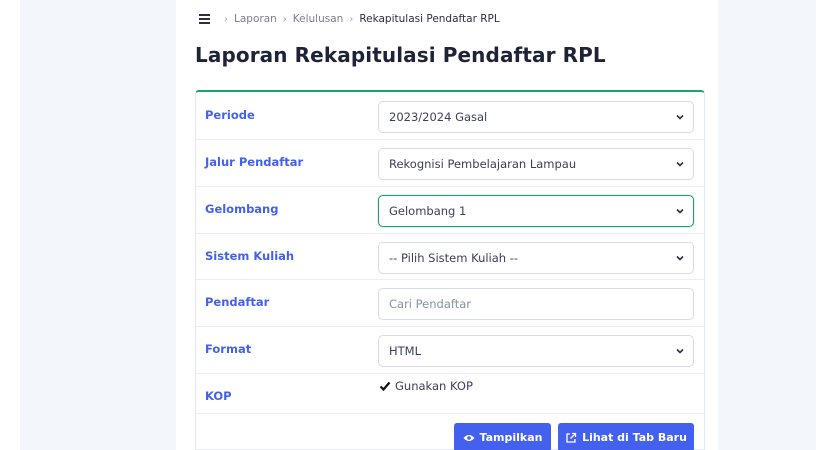  I want to click on jalur-value: Rekognisi Pembelajaran Lampau, so click(483, 164).